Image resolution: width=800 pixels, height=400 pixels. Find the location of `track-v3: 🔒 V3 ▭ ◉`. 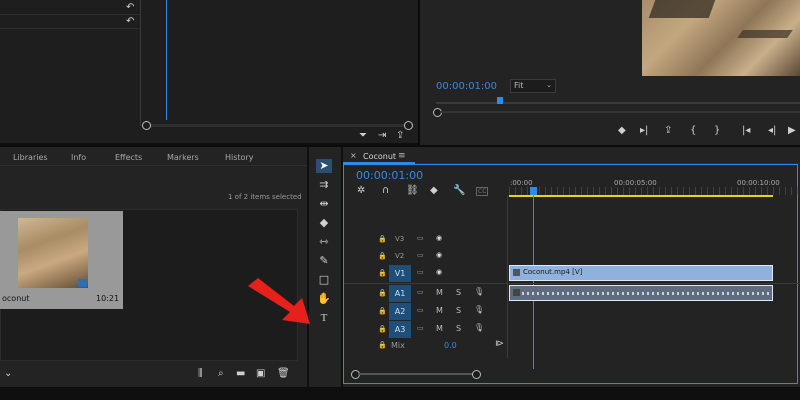

track-v3: 🔒 V3 ▭ ◉ is located at coordinates (572, 240).